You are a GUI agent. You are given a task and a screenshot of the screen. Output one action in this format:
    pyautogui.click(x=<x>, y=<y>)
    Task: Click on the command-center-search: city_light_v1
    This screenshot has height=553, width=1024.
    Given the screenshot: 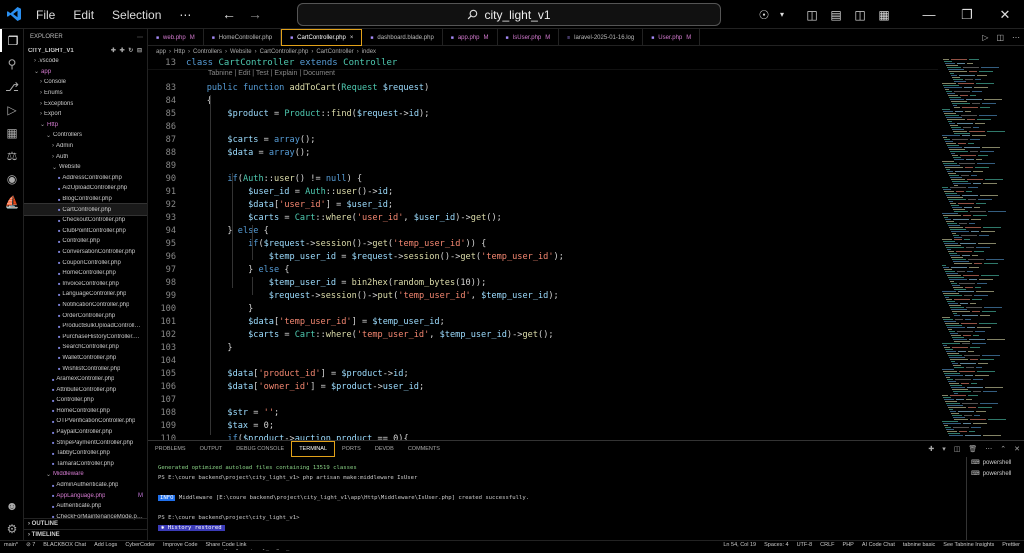 What is the action you would take?
    pyautogui.click(x=509, y=14)
    